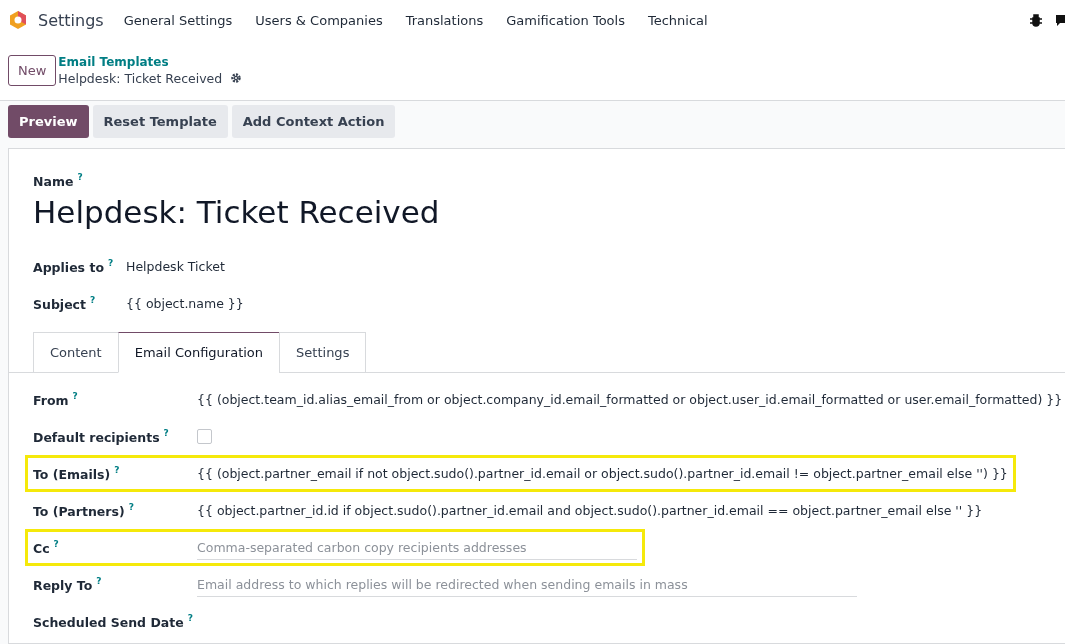 The height and width of the screenshot is (644, 1065). What do you see at coordinates (108, 622) in the screenshot?
I see `field-label: Scheduled Send Date` at bounding box center [108, 622].